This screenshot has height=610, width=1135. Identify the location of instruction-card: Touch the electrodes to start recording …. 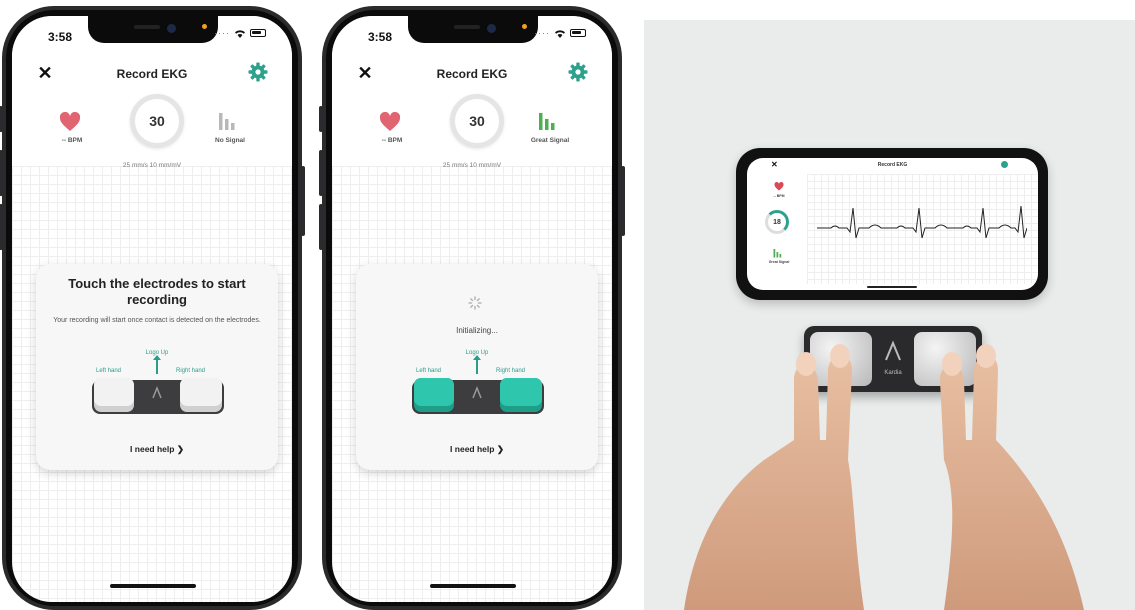
(157, 367).